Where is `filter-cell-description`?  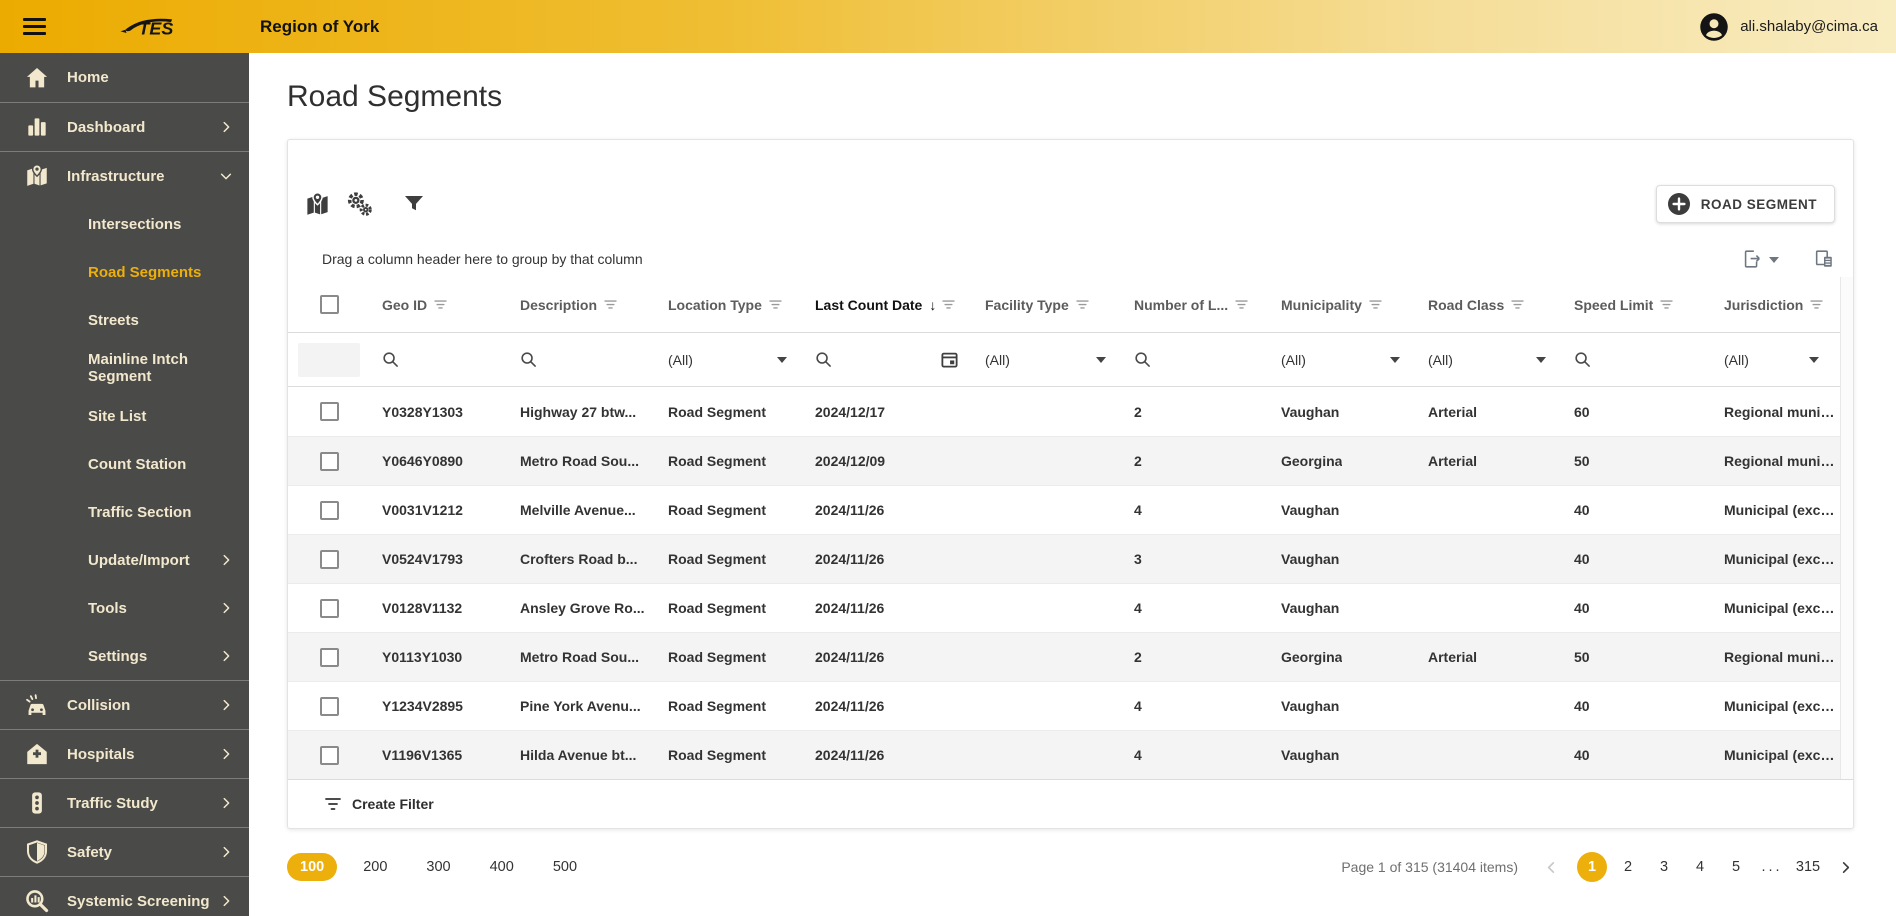 filter-cell-description is located at coordinates (582, 359).